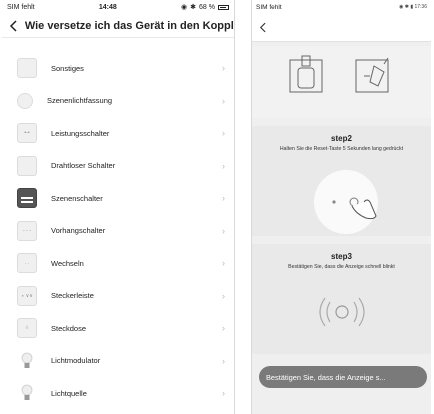  Describe the element at coordinates (77, 198) in the screenshot. I see `item-label: Szenenschalter` at that location.